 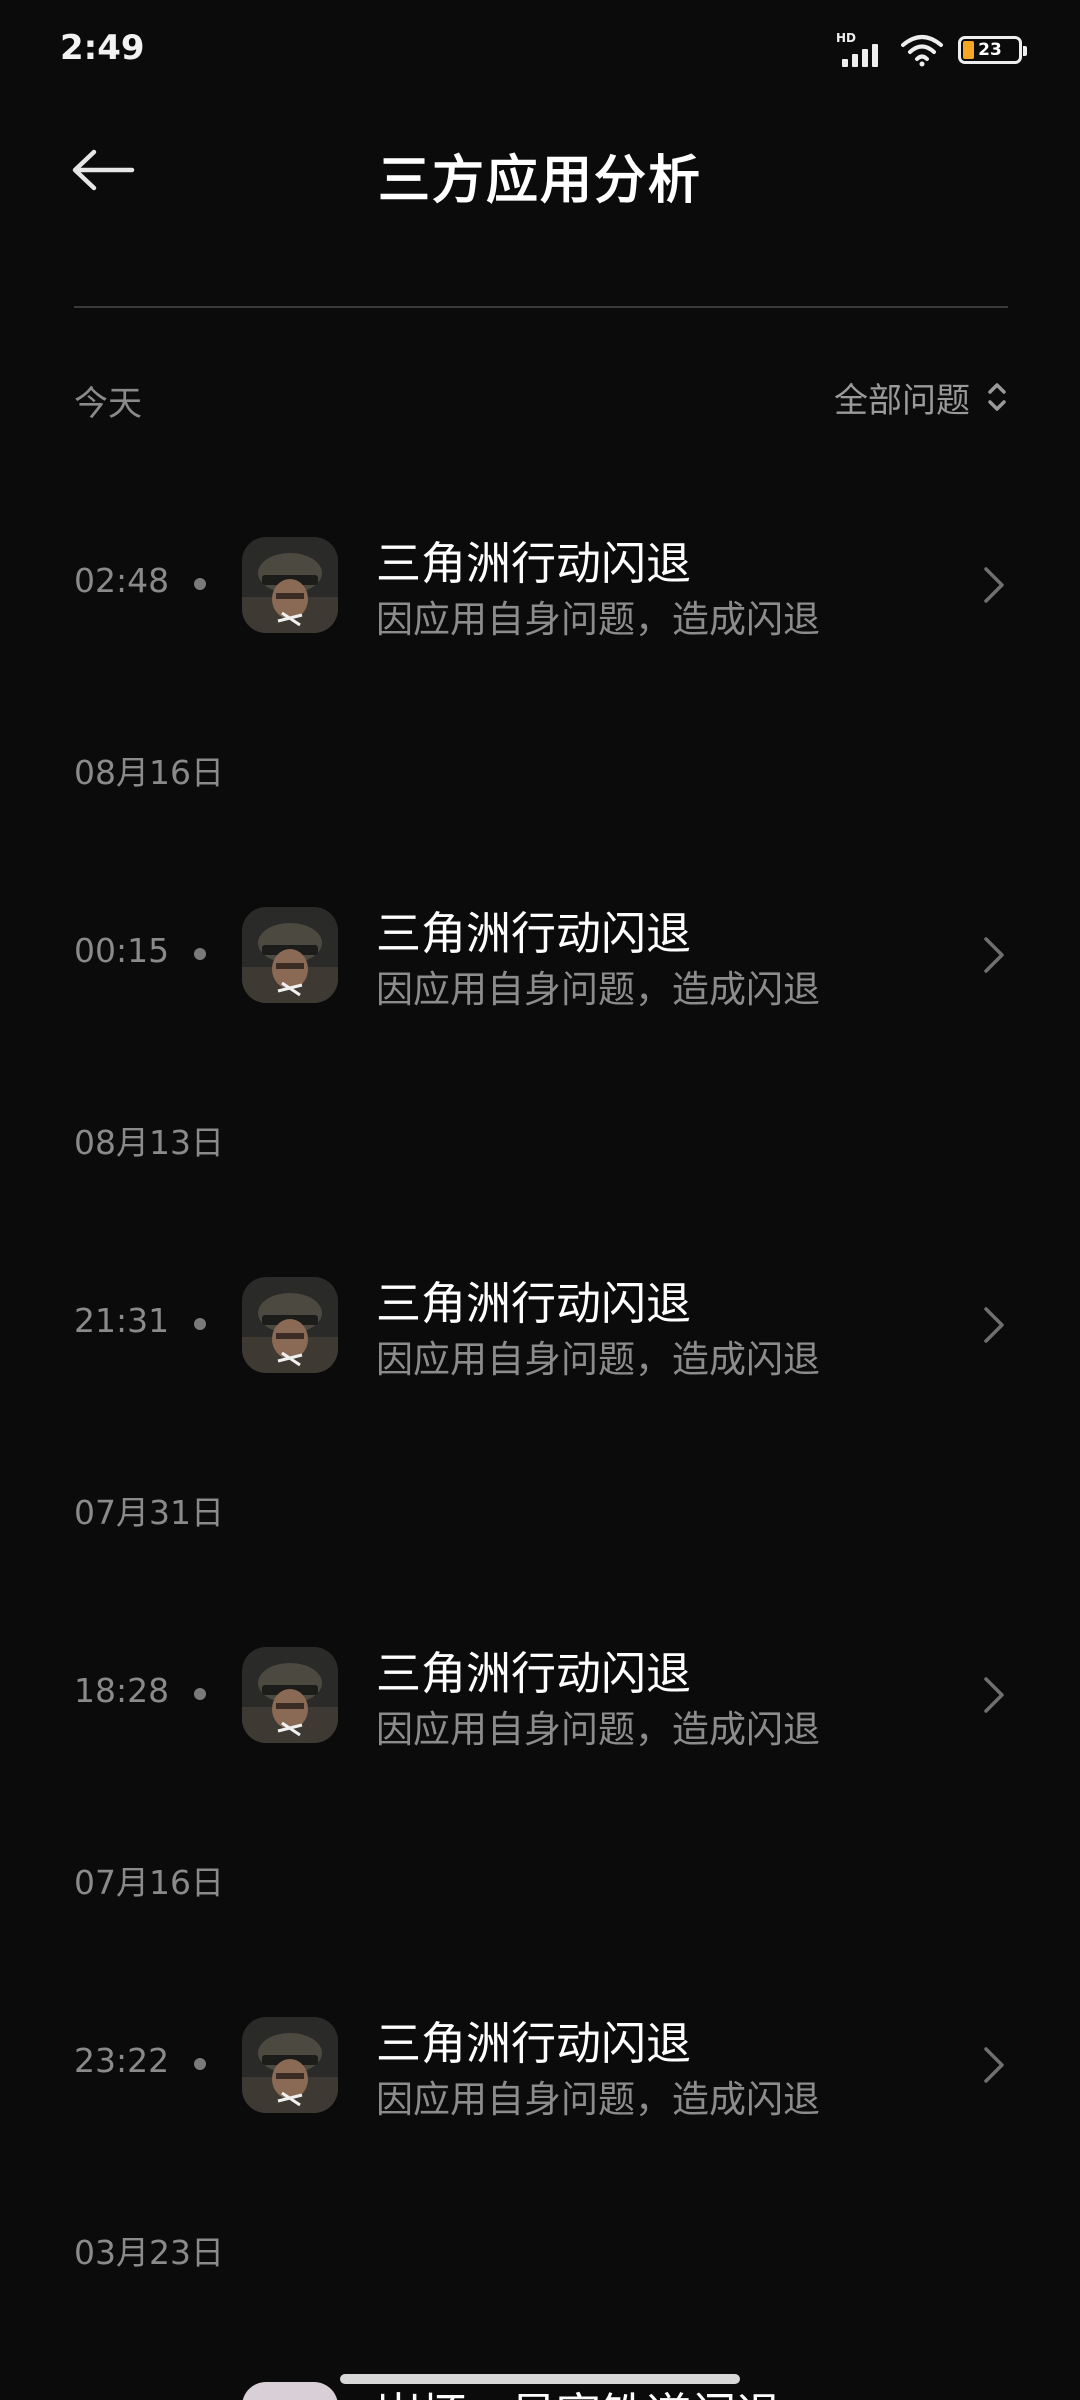 What do you see at coordinates (539, 181) in the screenshot?
I see `page-title: 三方应用分析` at bounding box center [539, 181].